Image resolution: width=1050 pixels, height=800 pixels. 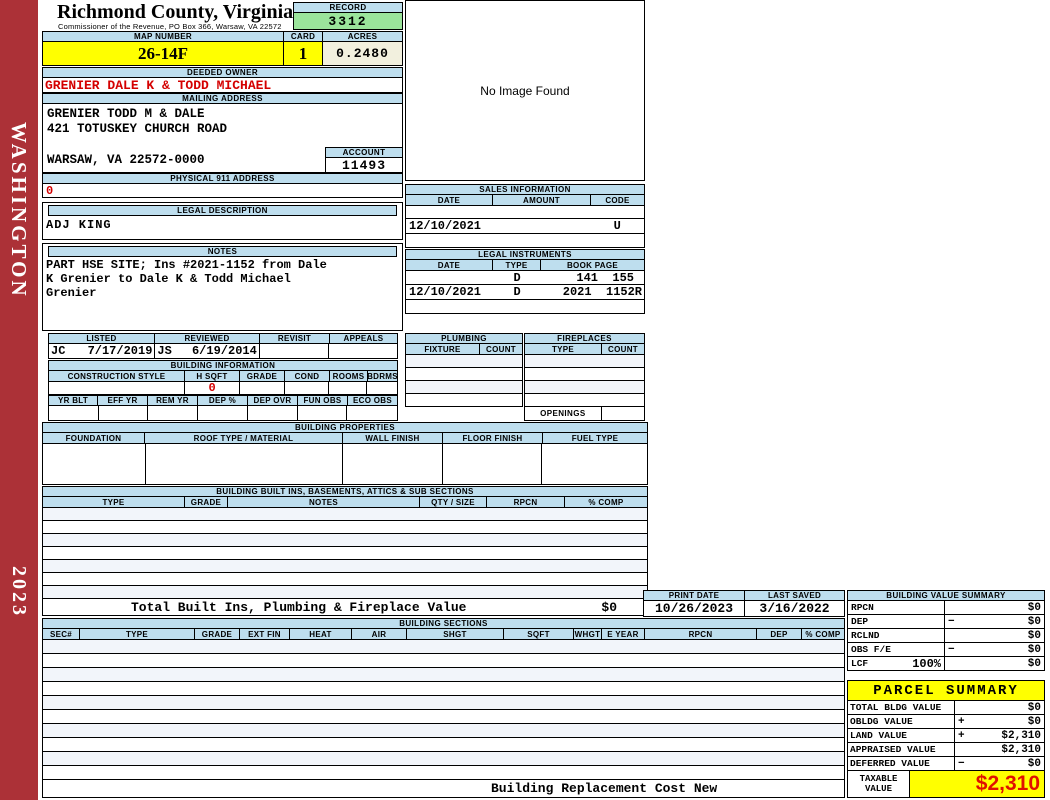 What do you see at coordinates (222, 191) in the screenshot?
I see `physical-address-value: 0` at bounding box center [222, 191].